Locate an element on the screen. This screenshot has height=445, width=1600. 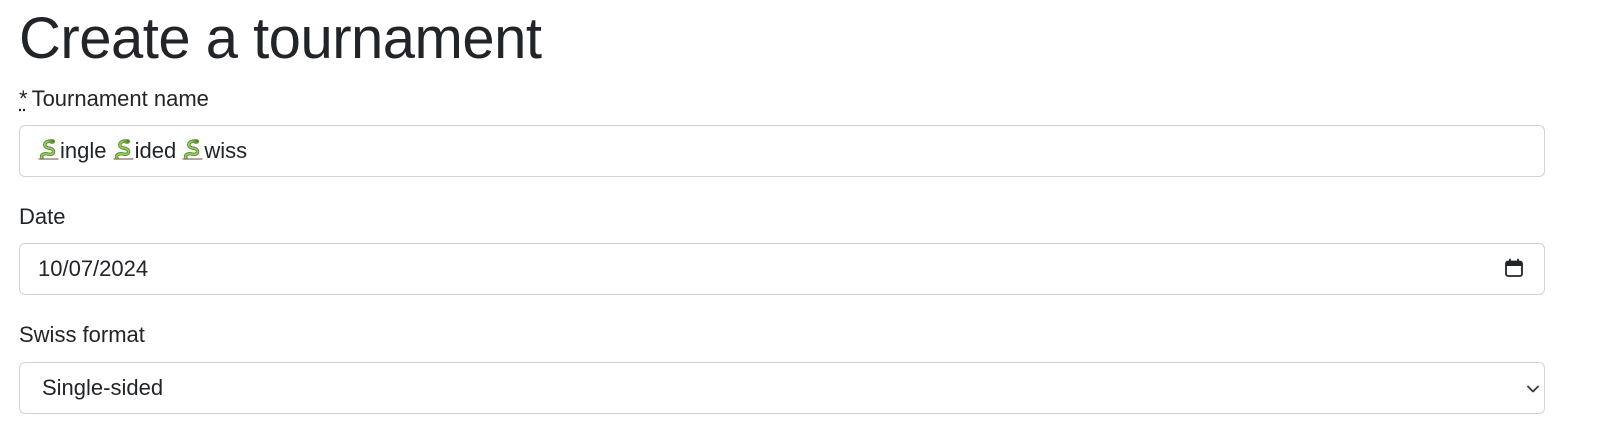
tournament-name-label: * Tournament name is located at coordinates (114, 99).